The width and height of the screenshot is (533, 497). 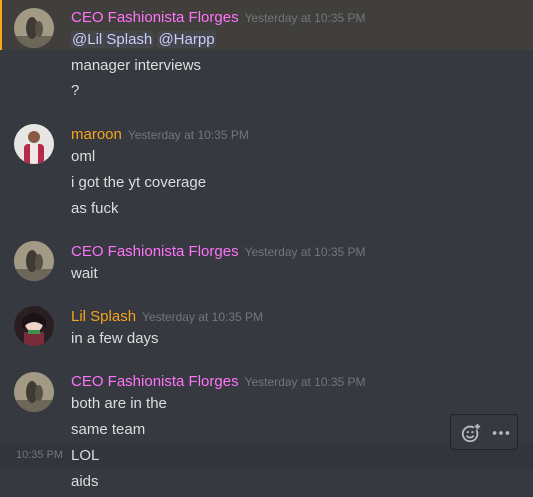 I want to click on message-text: same team, so click(x=108, y=429).